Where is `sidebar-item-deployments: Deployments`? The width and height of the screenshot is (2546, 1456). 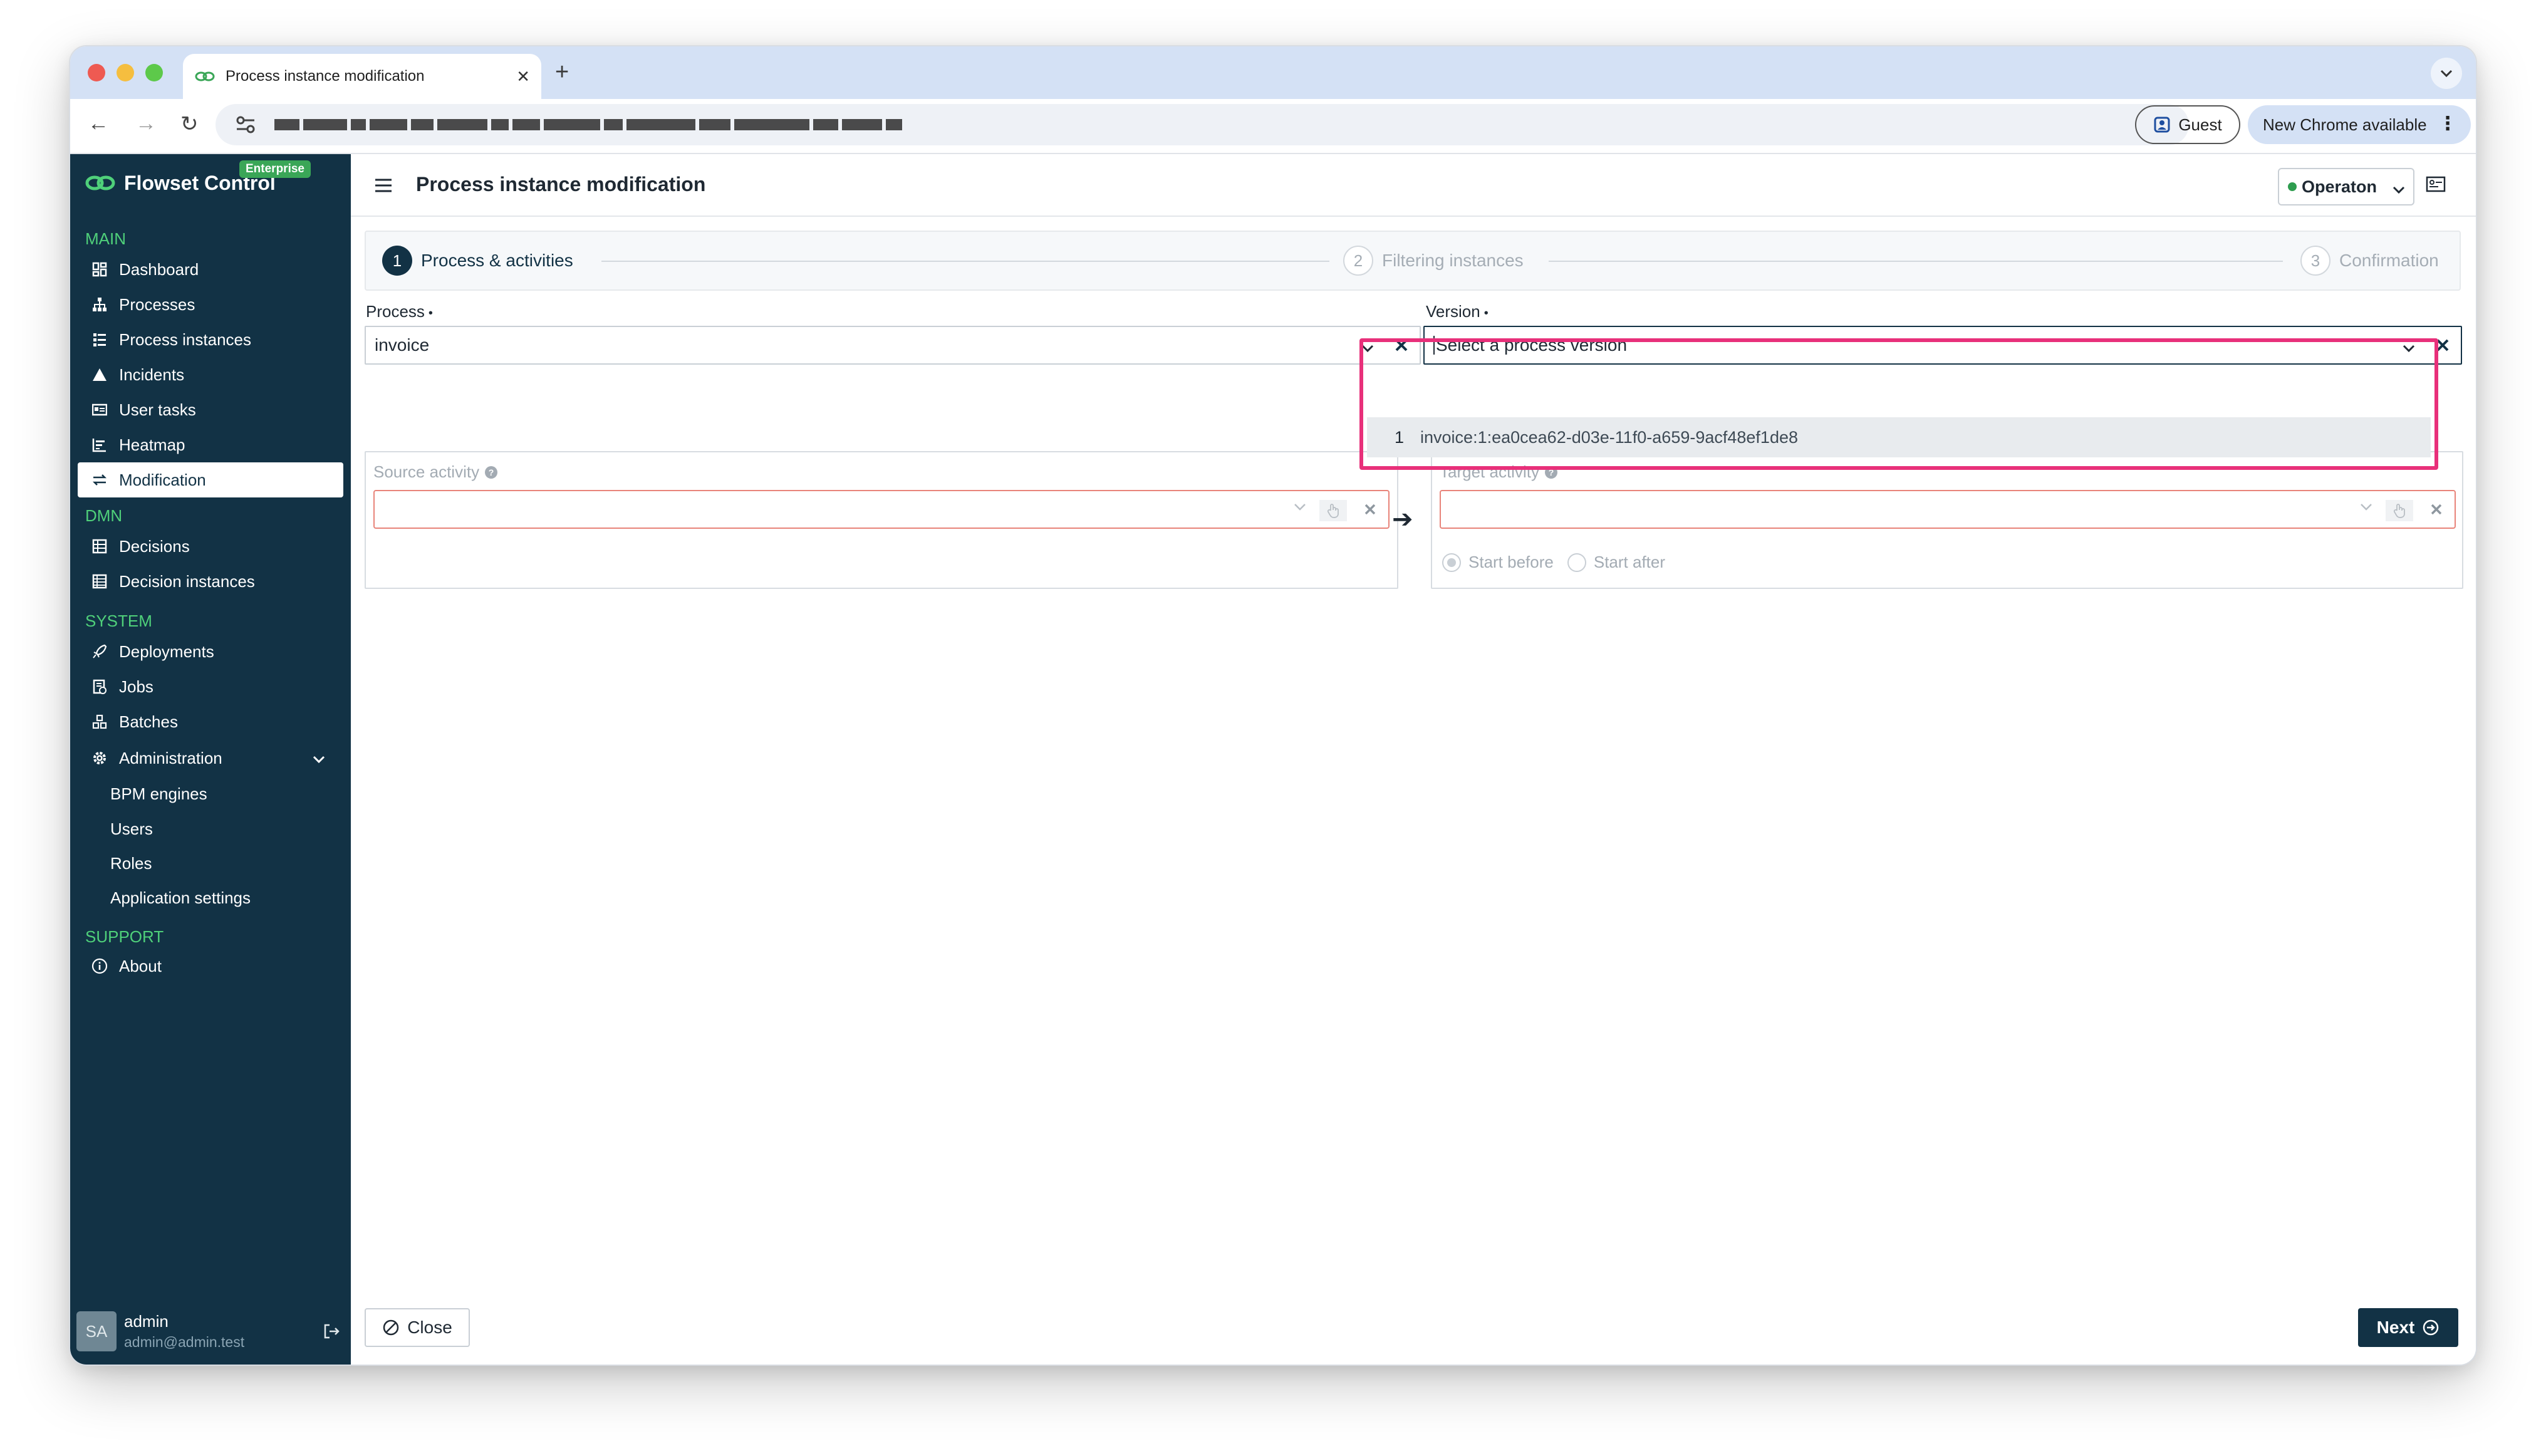
sidebar-item-deployments: Deployments is located at coordinates (210, 652).